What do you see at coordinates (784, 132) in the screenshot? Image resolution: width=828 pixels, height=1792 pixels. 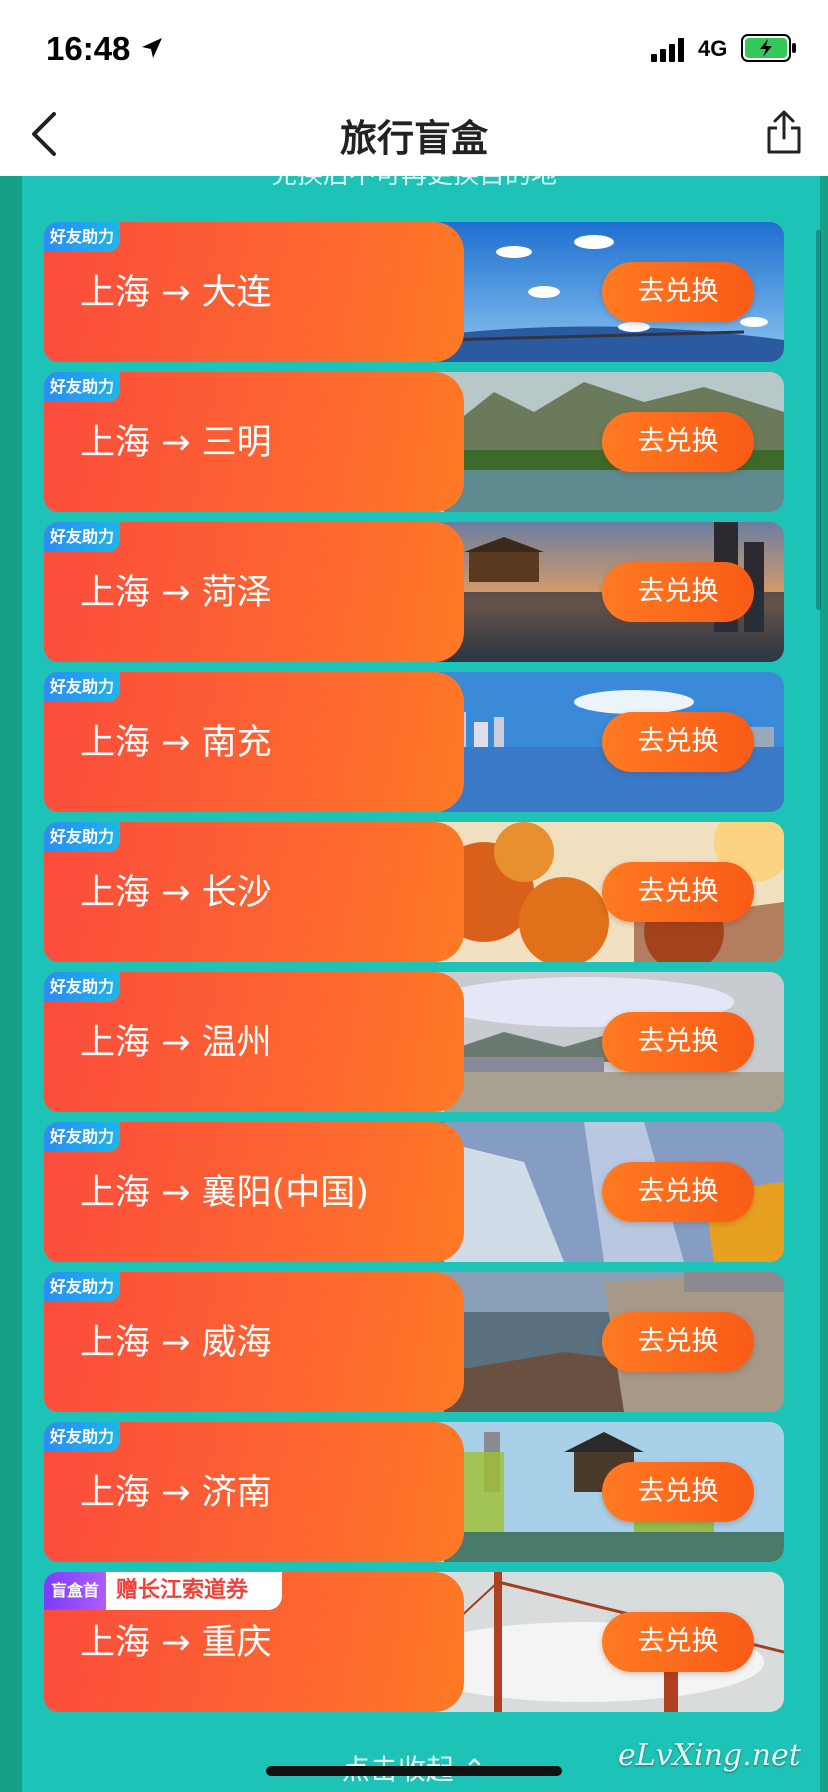 I see `share-icon` at bounding box center [784, 132].